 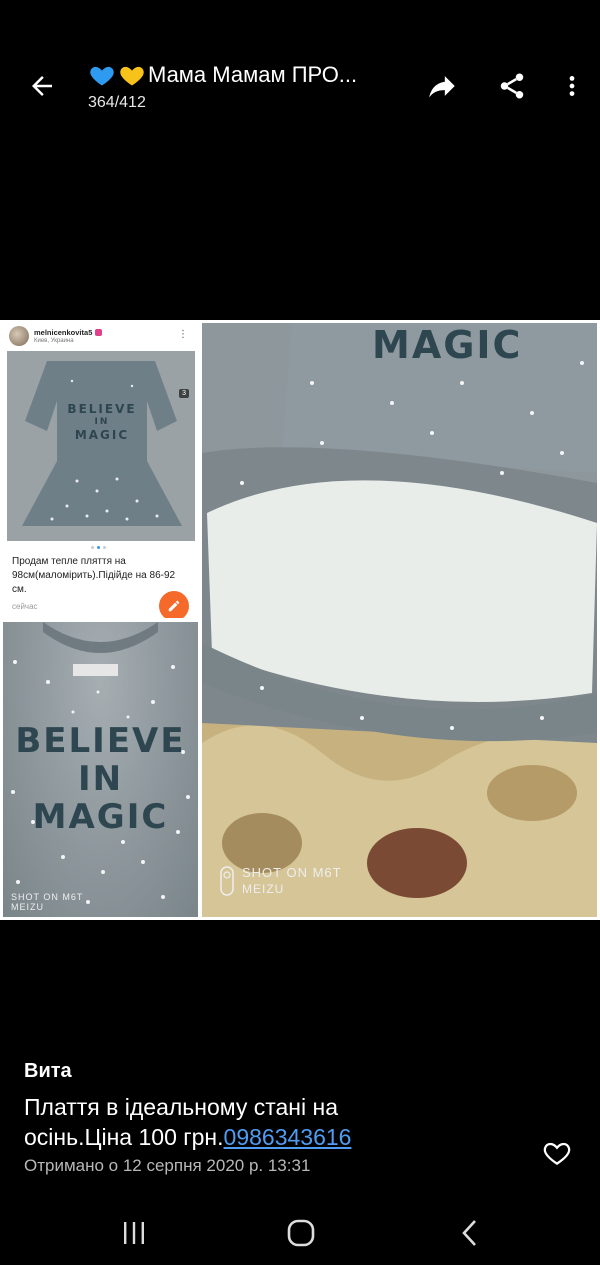 What do you see at coordinates (183, 334) in the screenshot?
I see `more-vert-icon: ⋮` at bounding box center [183, 334].